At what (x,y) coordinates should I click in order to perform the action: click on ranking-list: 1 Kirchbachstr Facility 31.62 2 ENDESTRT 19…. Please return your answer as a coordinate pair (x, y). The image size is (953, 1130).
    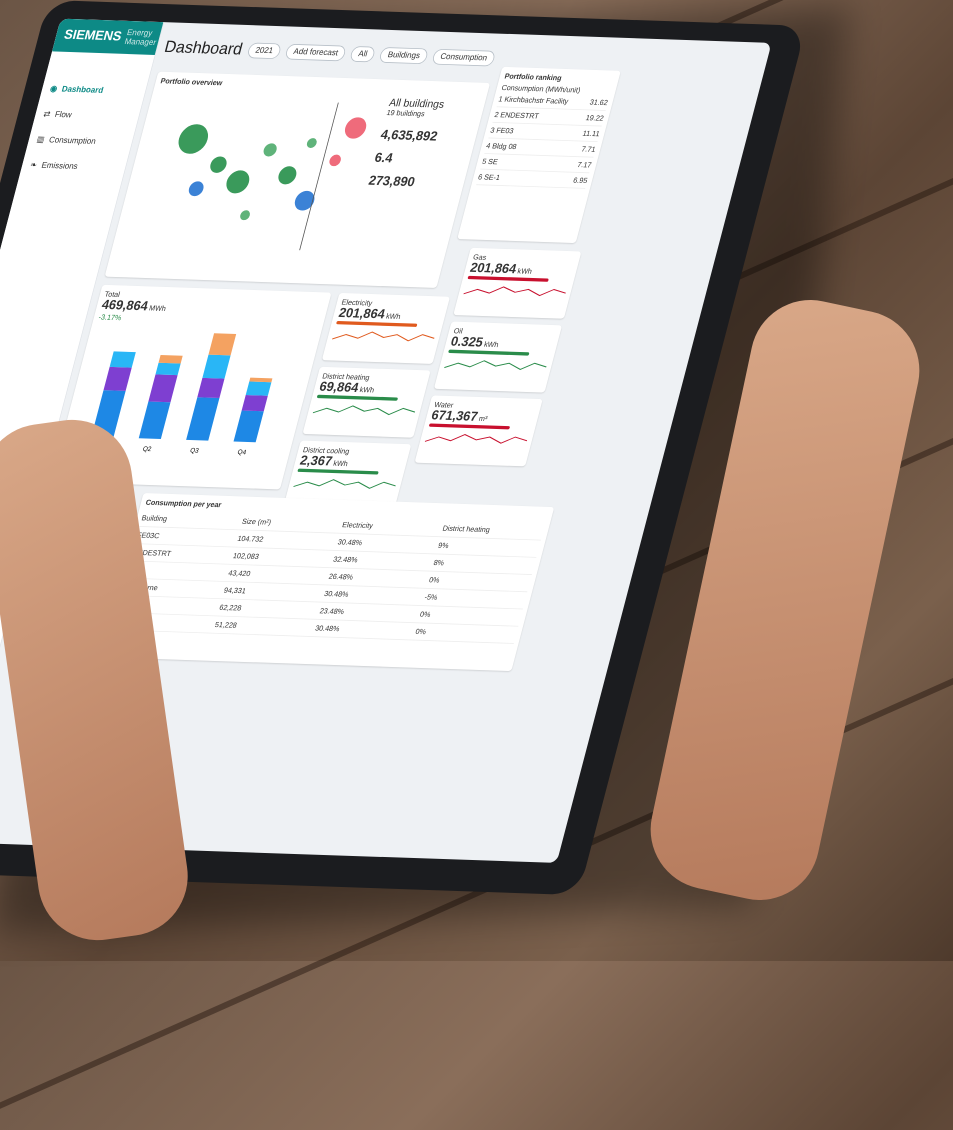
    Looking at the image, I should click on (543, 140).